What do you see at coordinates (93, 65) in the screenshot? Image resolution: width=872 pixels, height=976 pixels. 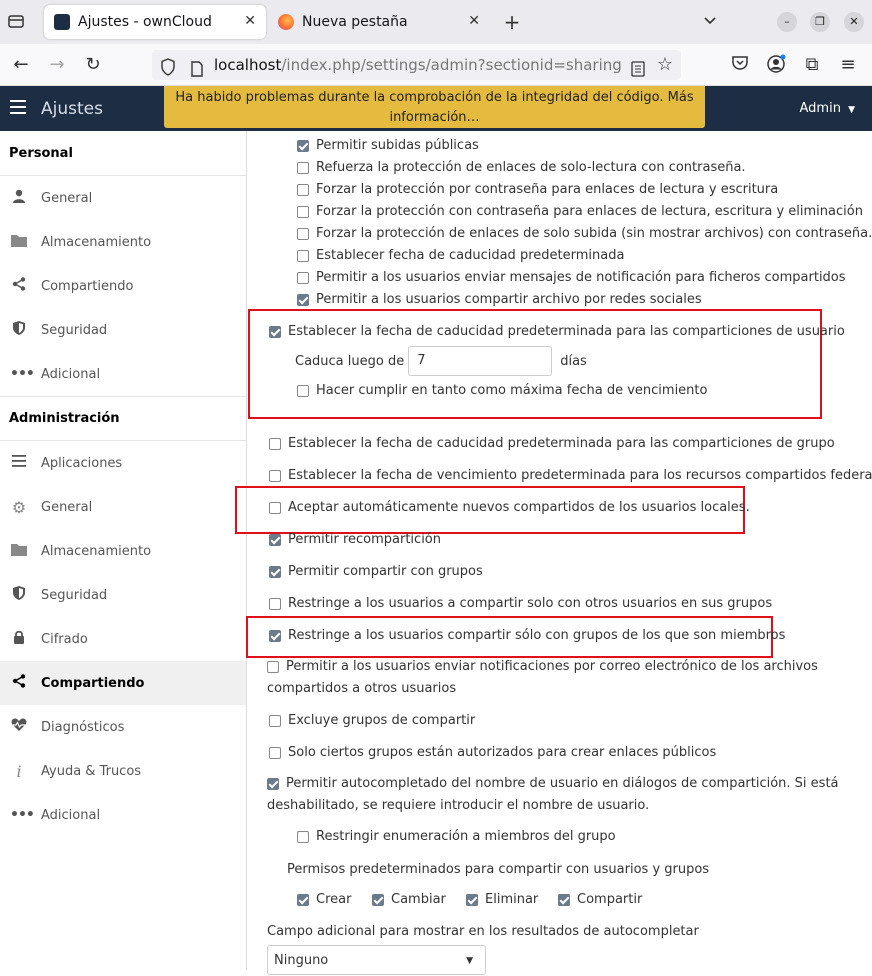 I see `reload-icon: ↻` at bounding box center [93, 65].